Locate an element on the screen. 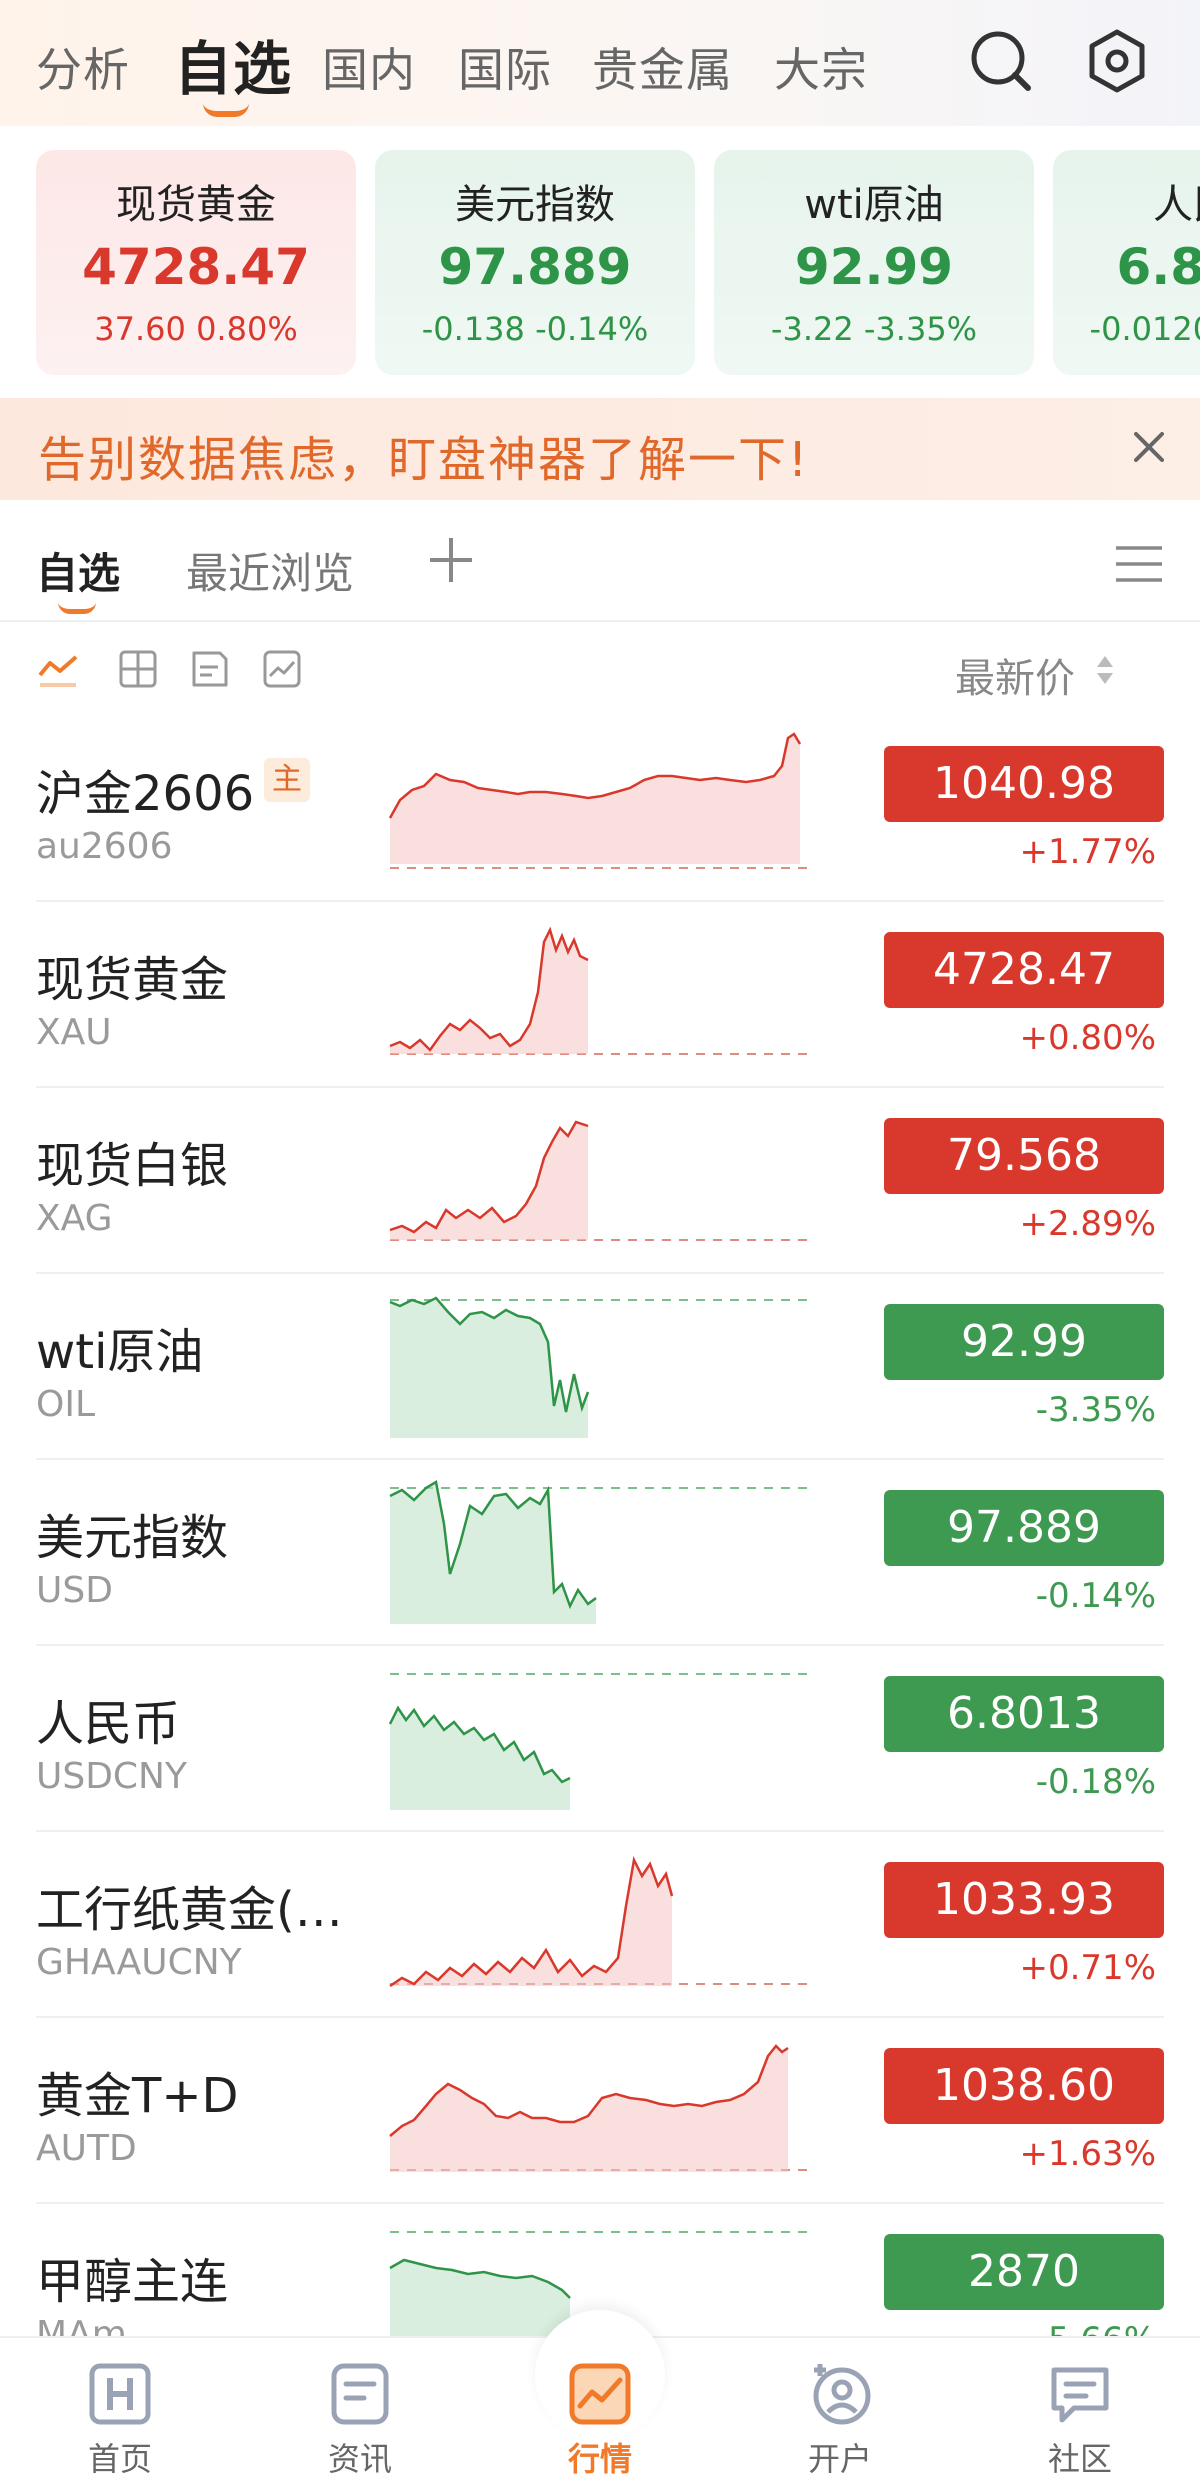  quote-row: 现货黄金 XAU 4728.47 +0.80% is located at coordinates (600, 995).